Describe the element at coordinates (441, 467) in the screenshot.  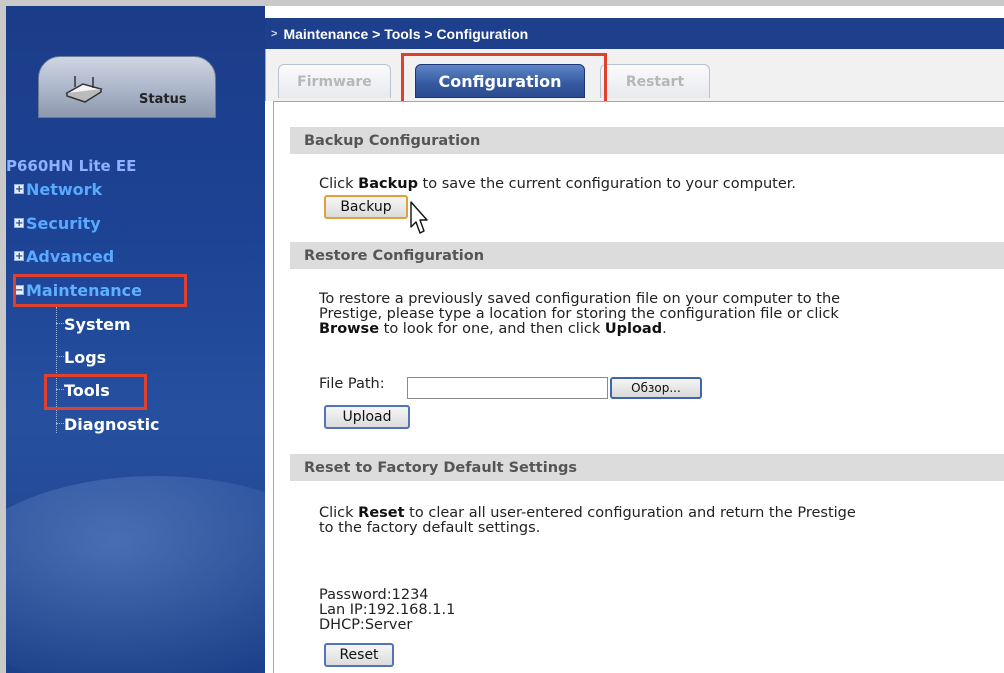
I see `section-title: Reset to Factory Default Settings` at that location.